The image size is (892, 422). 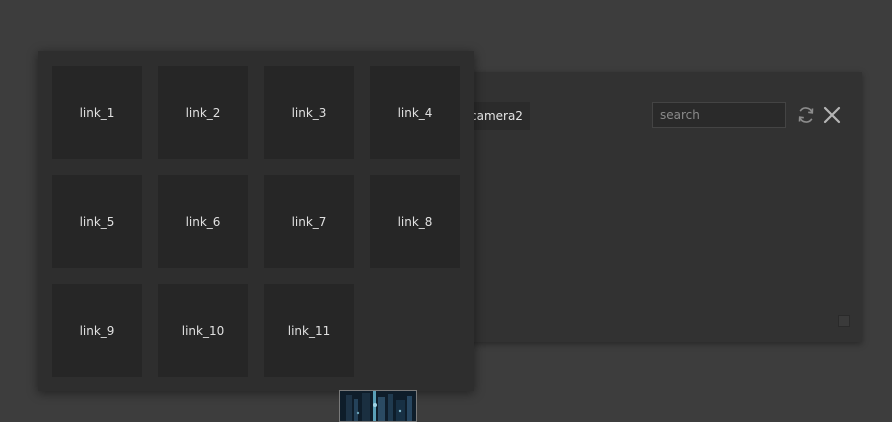 I want to click on link-label: link_2, so click(x=203, y=112).